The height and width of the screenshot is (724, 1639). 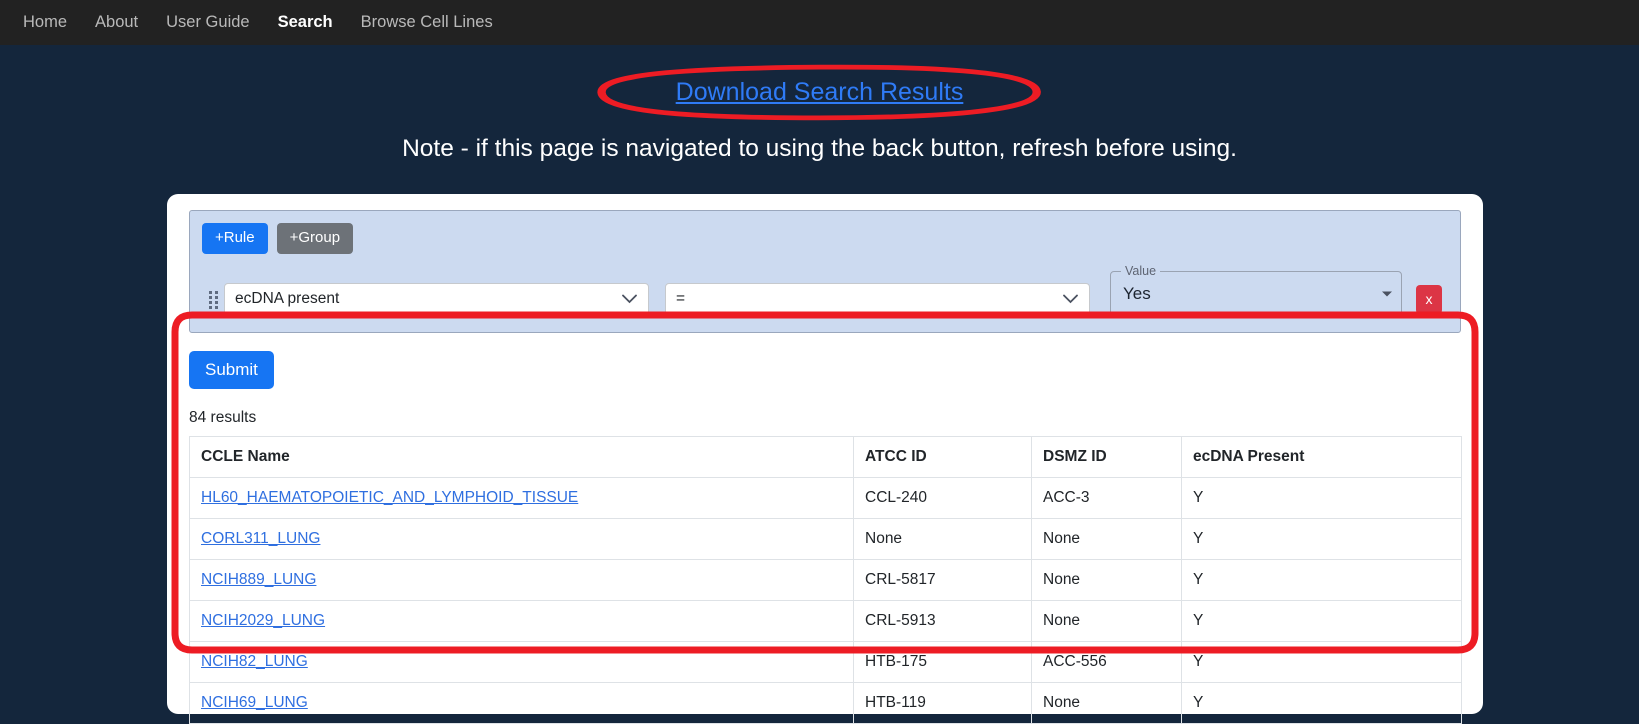 What do you see at coordinates (389, 497) in the screenshot?
I see `cell-line-link: HL60_HAEMATOPOIETIC_AND_LYMPHOID_TISSUE` at bounding box center [389, 497].